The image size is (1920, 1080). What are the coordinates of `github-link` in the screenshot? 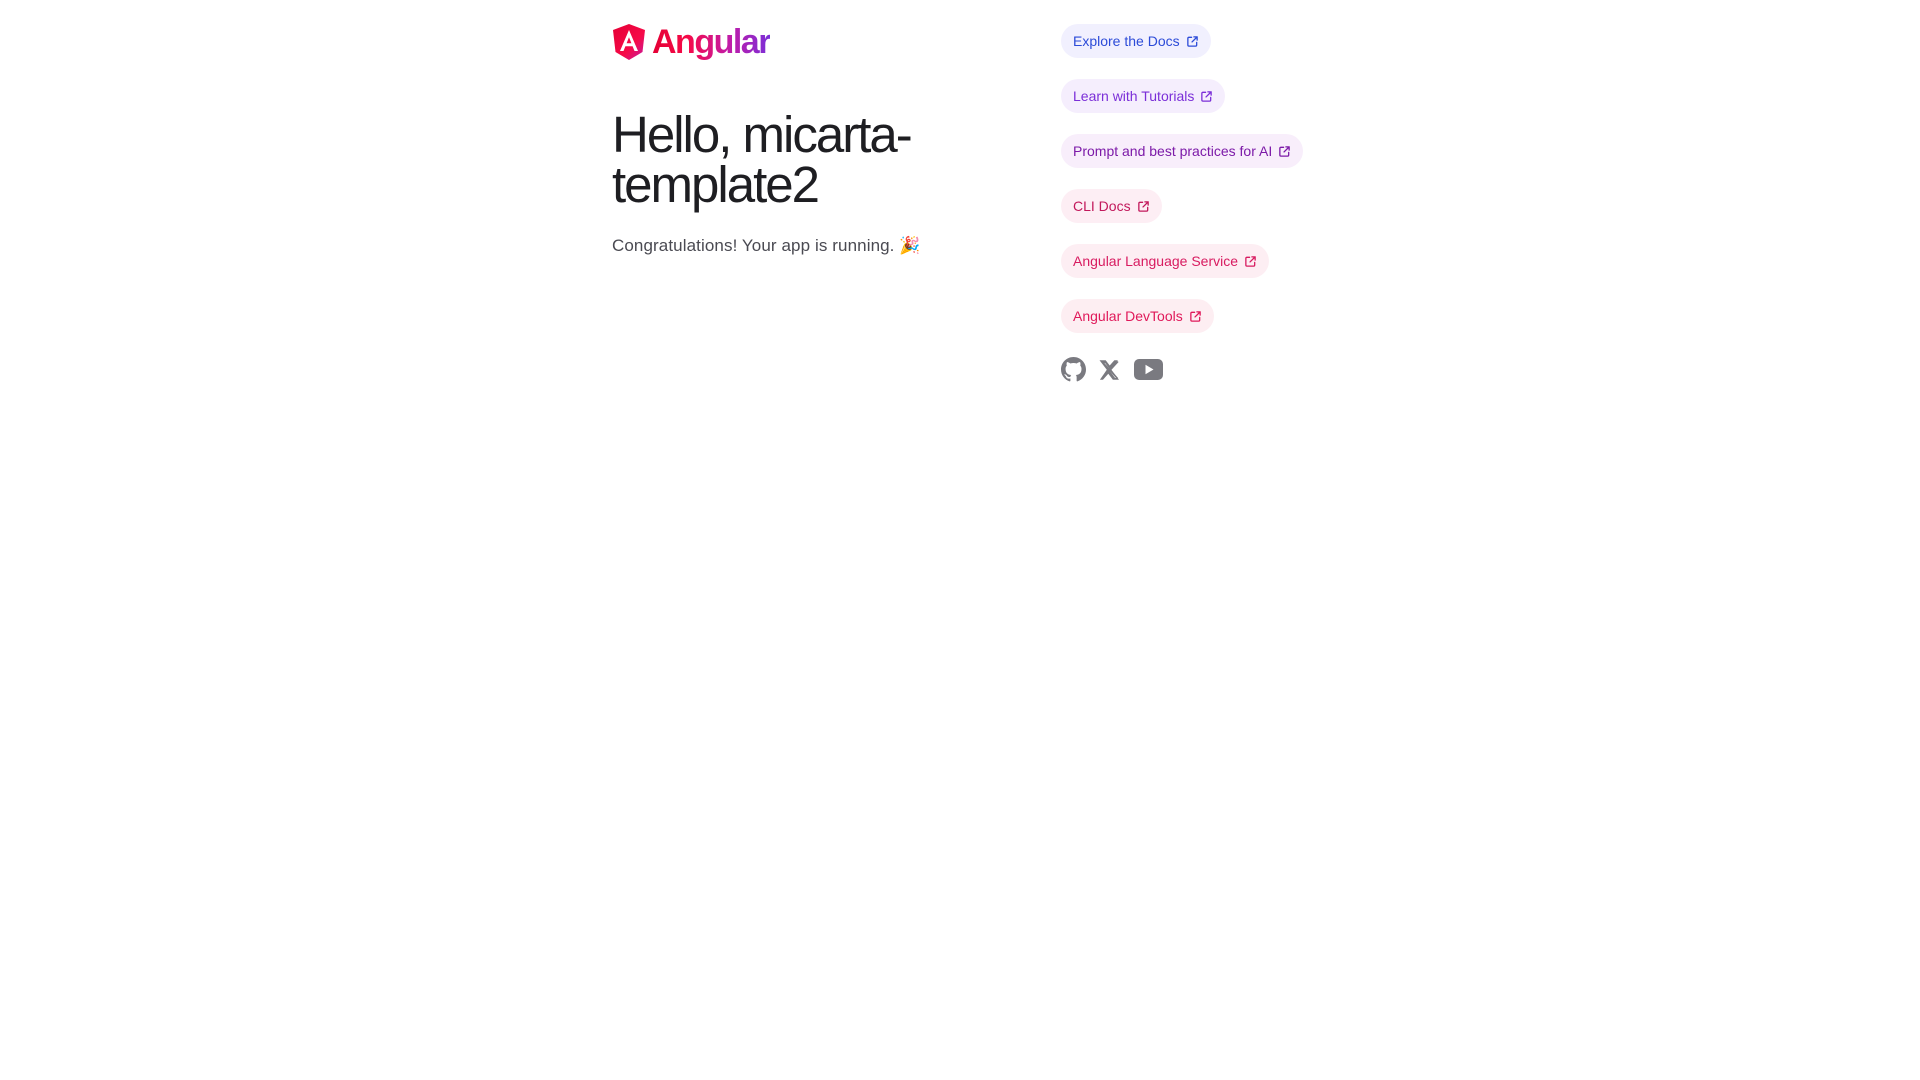 It's located at (1073, 369).